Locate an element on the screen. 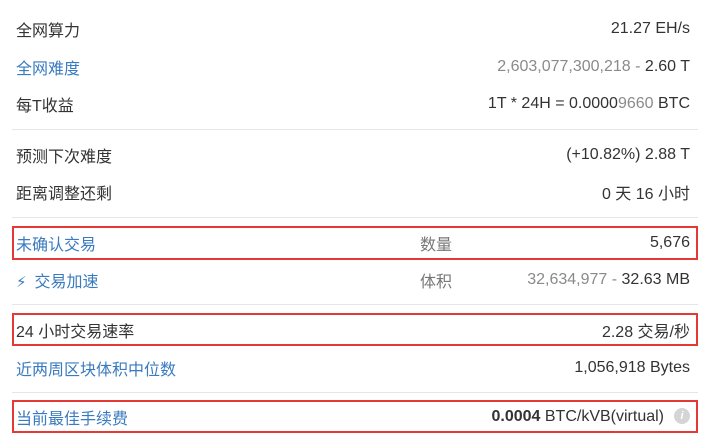  hashrate-label: 全网算力 is located at coordinates (48, 31).